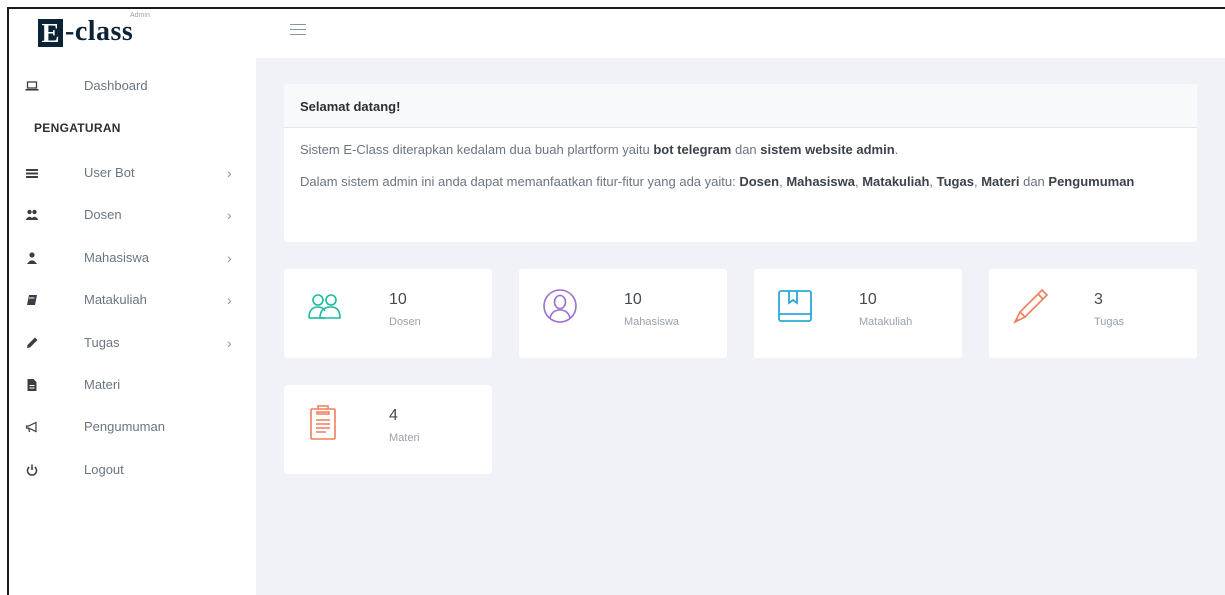 This screenshot has width=1225, height=595. I want to click on users-outline-icon, so click(325, 306).